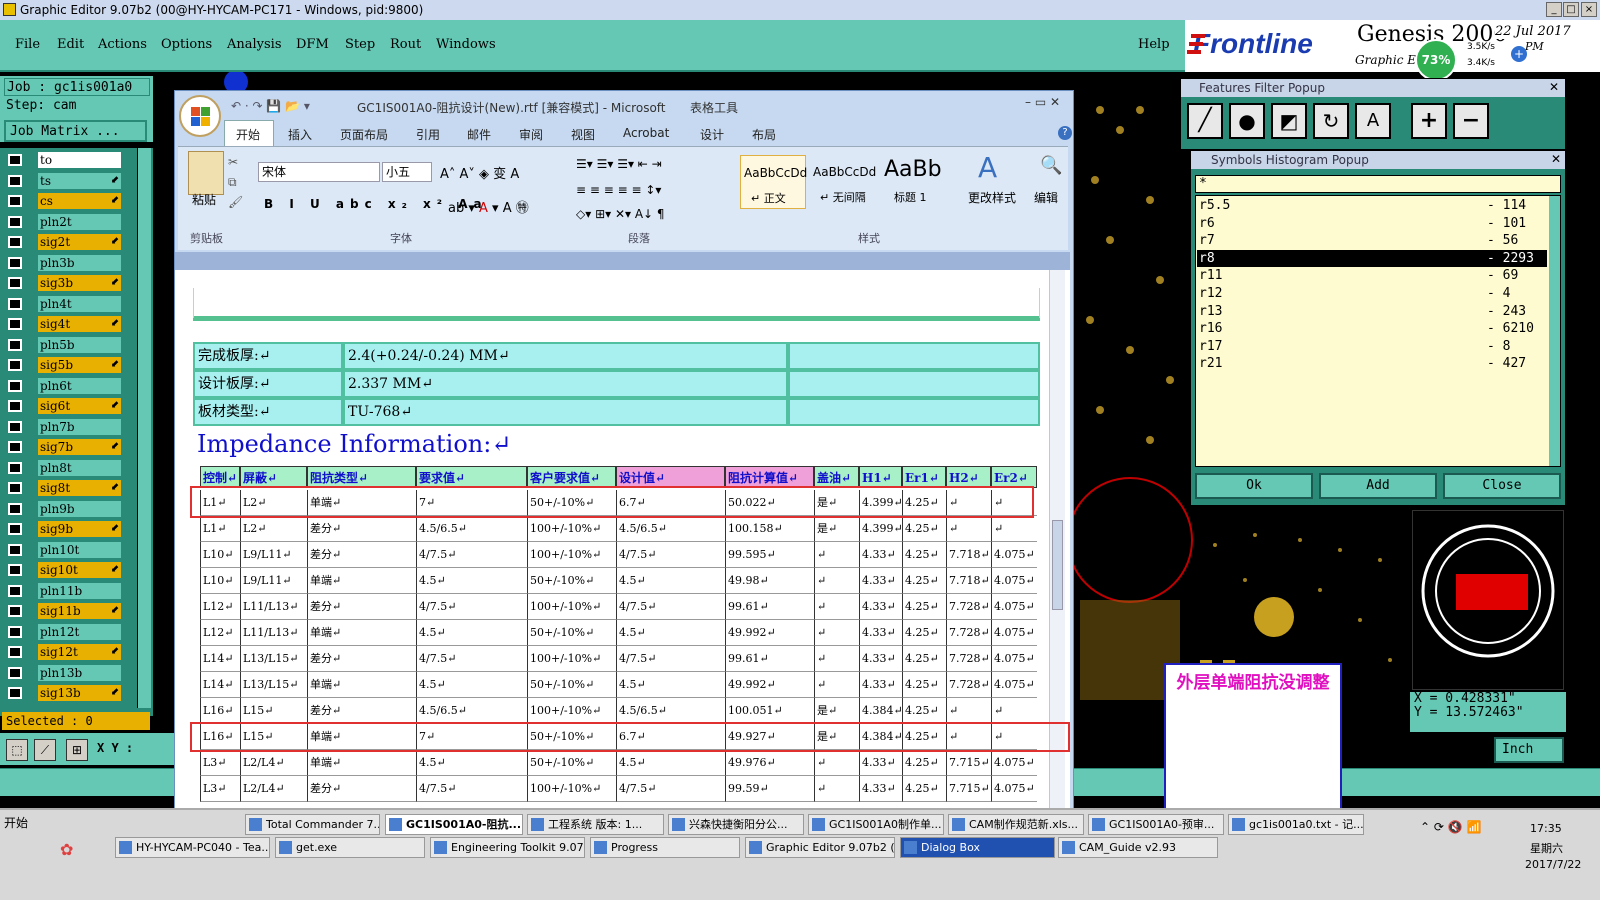 The height and width of the screenshot is (900, 1600). What do you see at coordinates (479, 172) in the screenshot?
I see `font-grow-icons: A˄ A˅ ◈ 变 A` at bounding box center [479, 172].